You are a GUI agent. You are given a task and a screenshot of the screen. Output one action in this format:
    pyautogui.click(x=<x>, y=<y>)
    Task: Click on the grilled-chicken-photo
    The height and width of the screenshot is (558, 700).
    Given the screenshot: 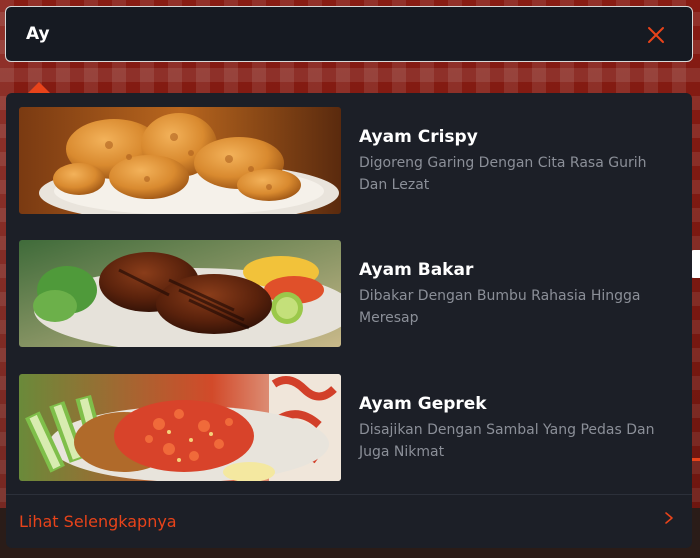 What is the action you would take?
    pyautogui.click(x=180, y=293)
    